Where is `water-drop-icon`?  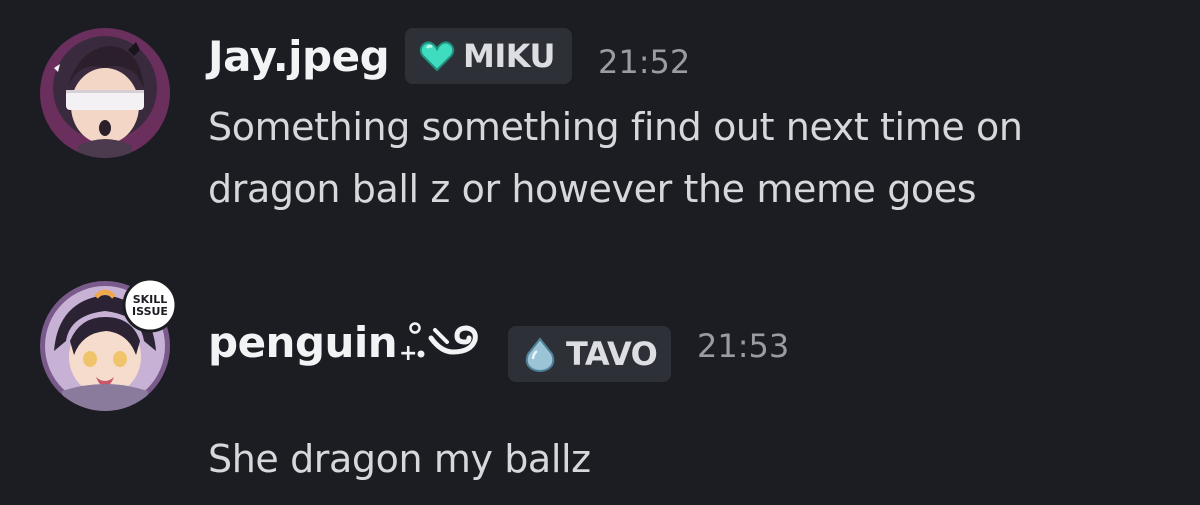 water-drop-icon is located at coordinates (540, 354).